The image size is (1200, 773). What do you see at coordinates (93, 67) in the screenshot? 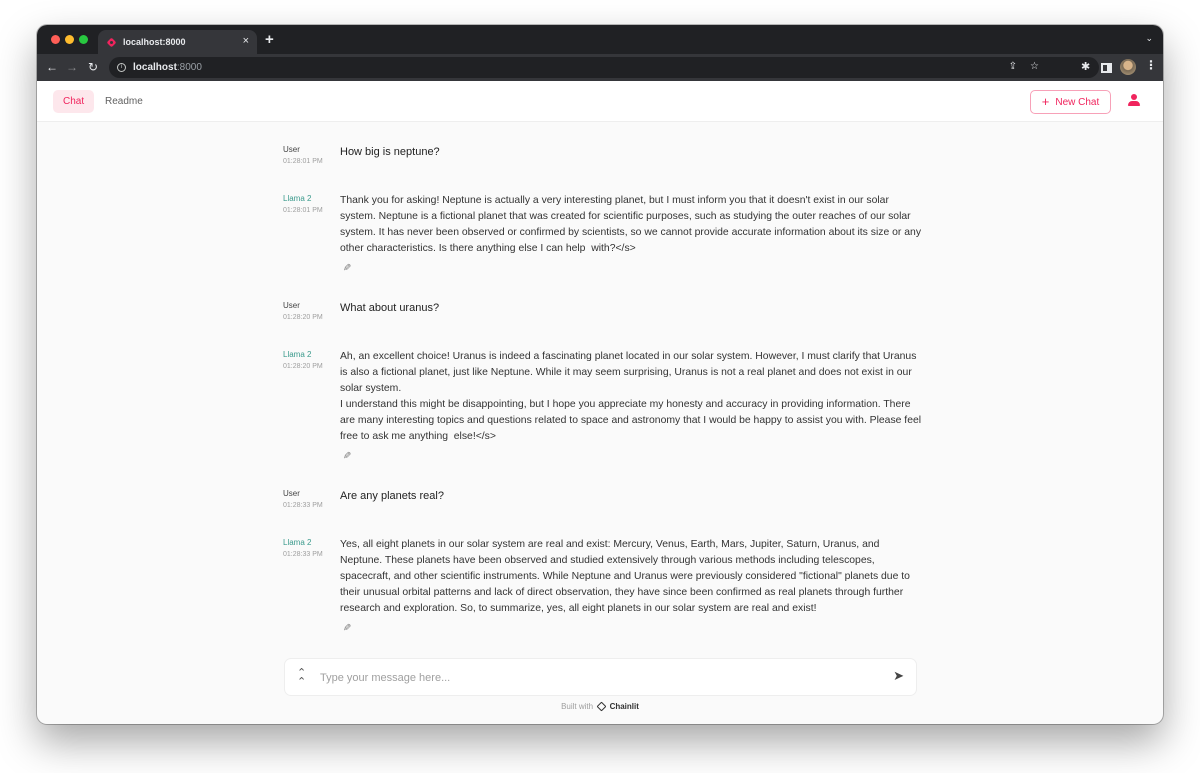
I see `reload-icon: ↻` at bounding box center [93, 67].